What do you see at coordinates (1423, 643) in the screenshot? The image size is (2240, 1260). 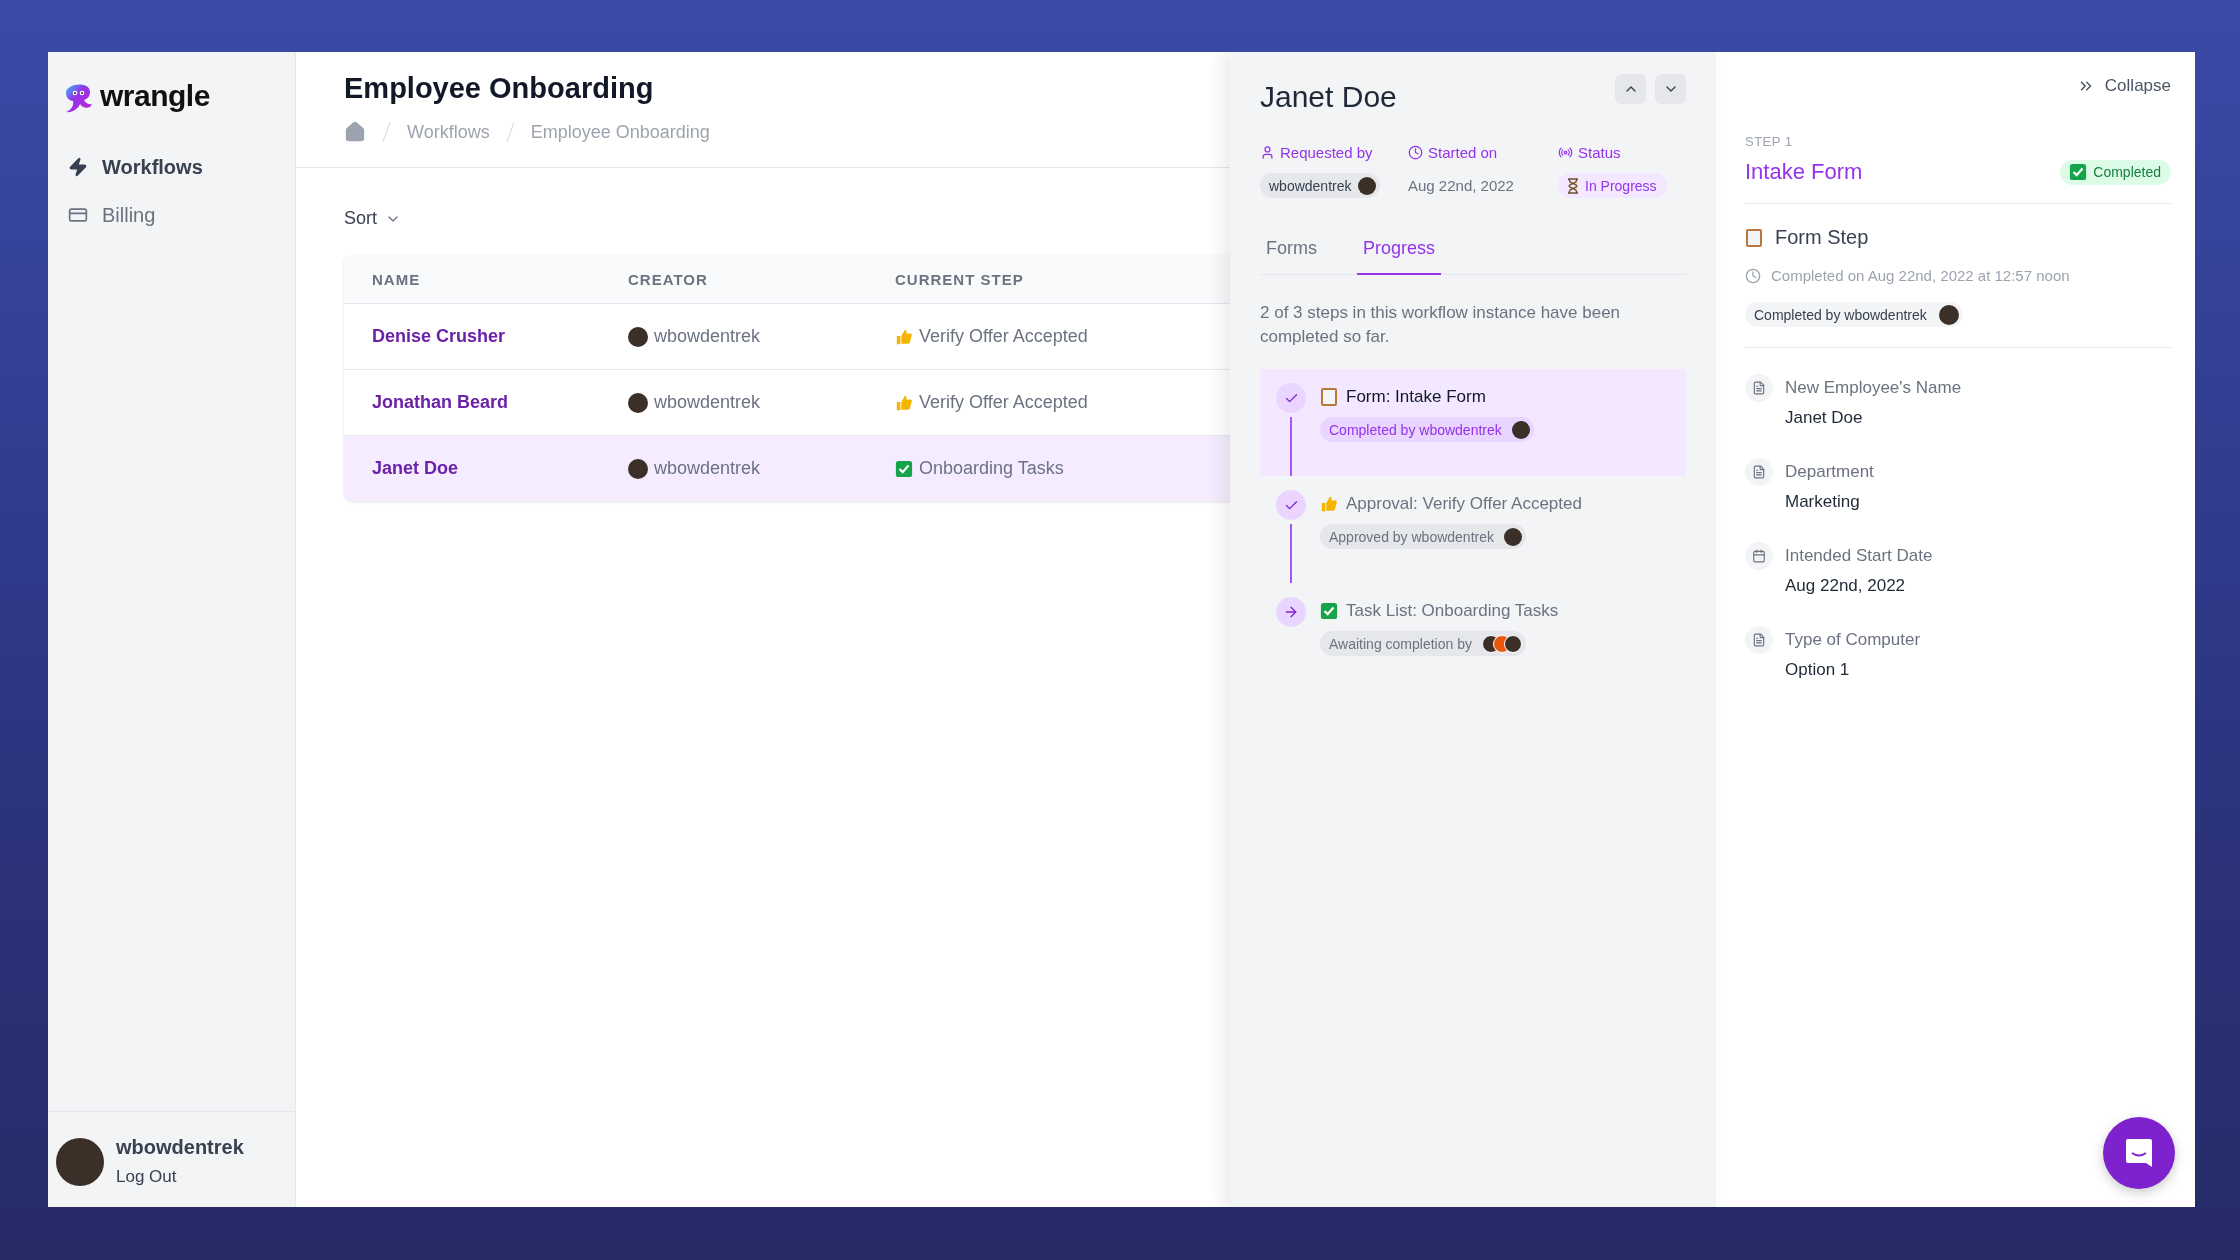 I see `step-status-badge: Awaiting completion by` at bounding box center [1423, 643].